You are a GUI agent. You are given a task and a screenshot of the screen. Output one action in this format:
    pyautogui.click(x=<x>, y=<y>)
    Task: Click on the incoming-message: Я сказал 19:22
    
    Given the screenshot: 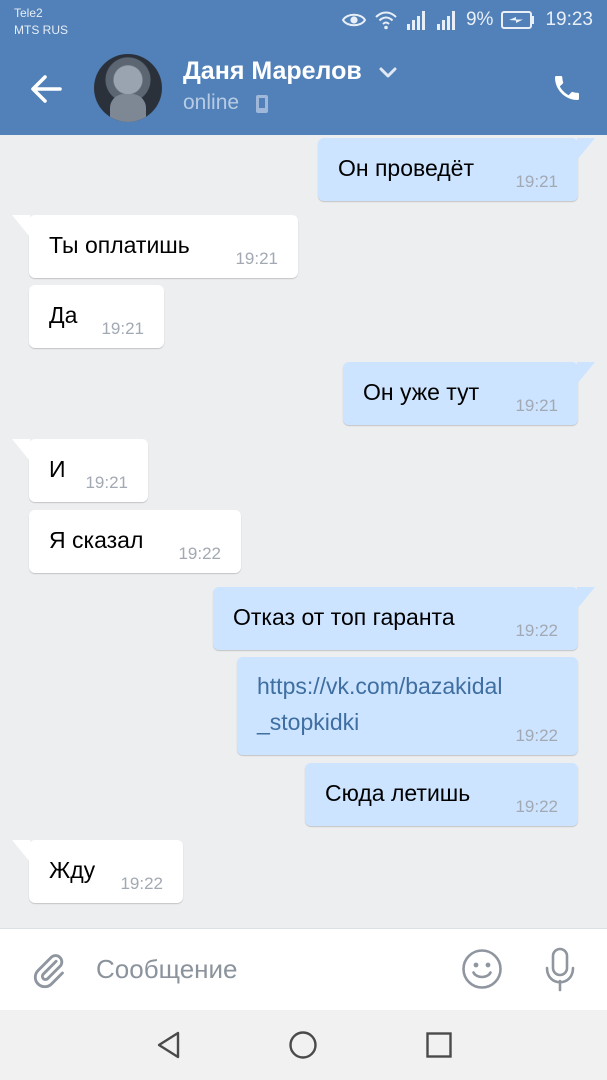 What is the action you would take?
    pyautogui.click(x=135, y=541)
    